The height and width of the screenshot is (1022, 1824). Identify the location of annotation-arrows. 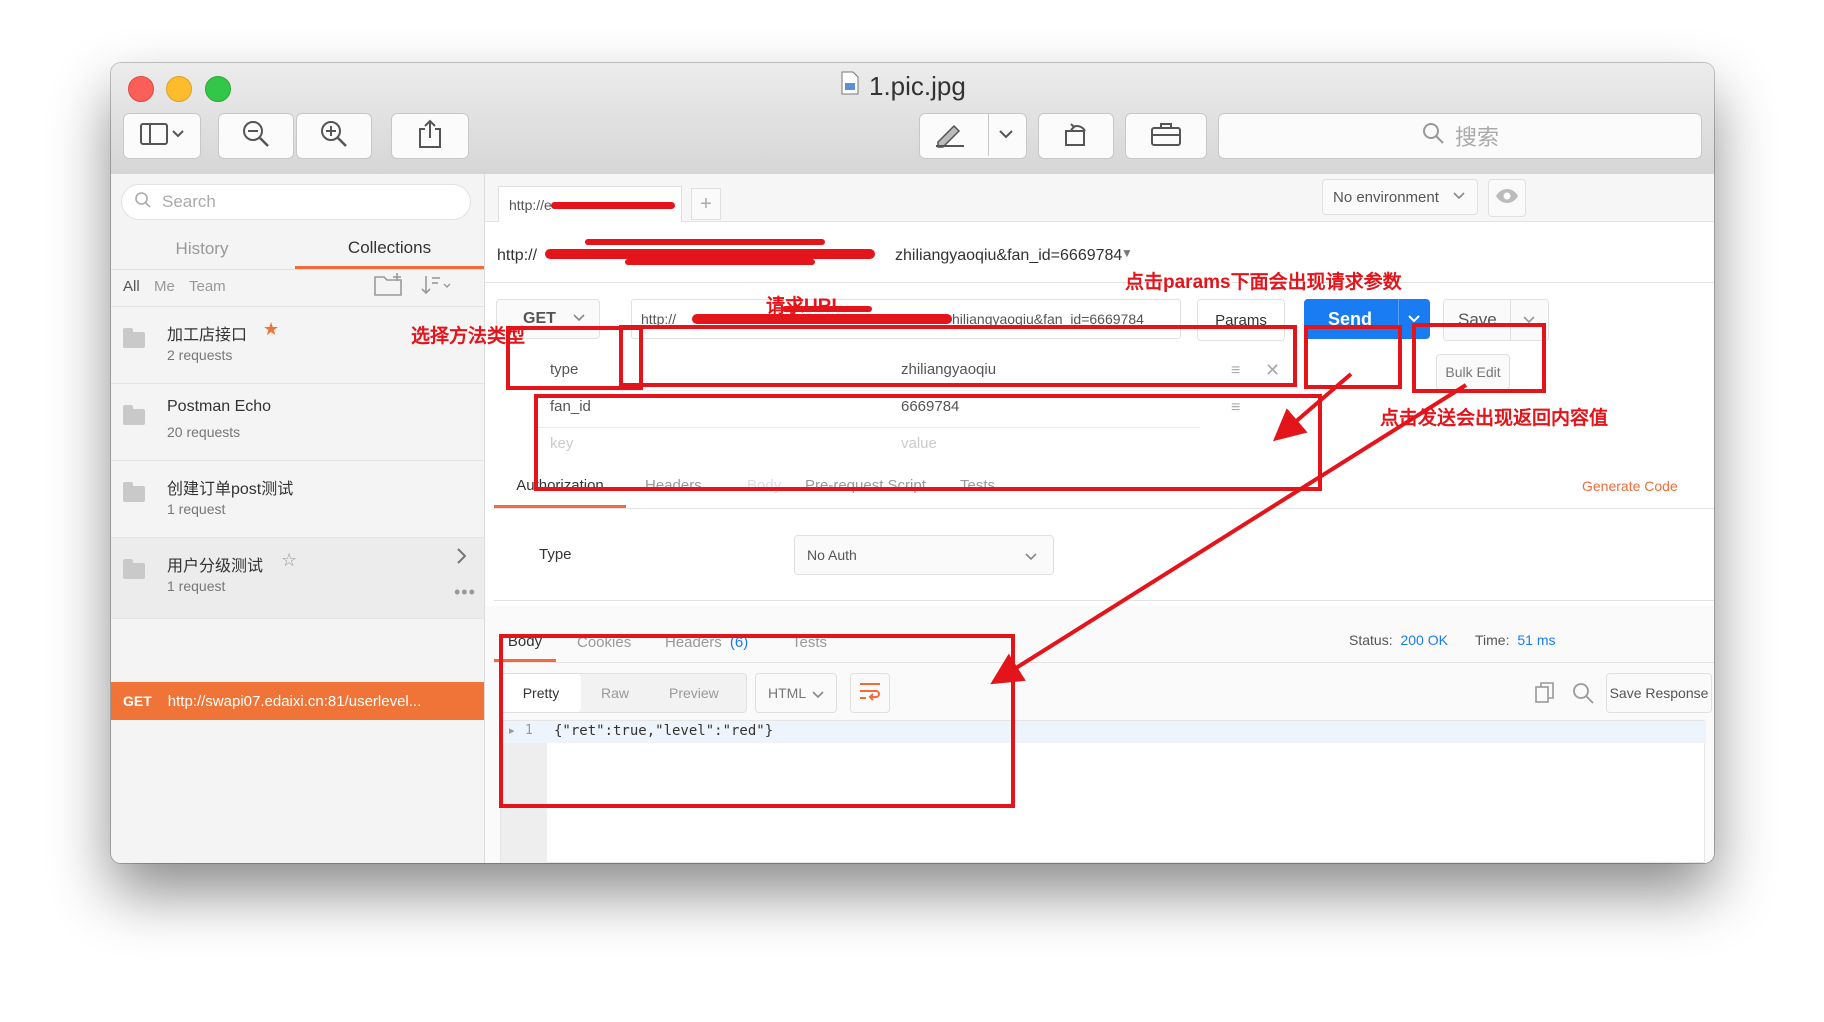
(1229, 528).